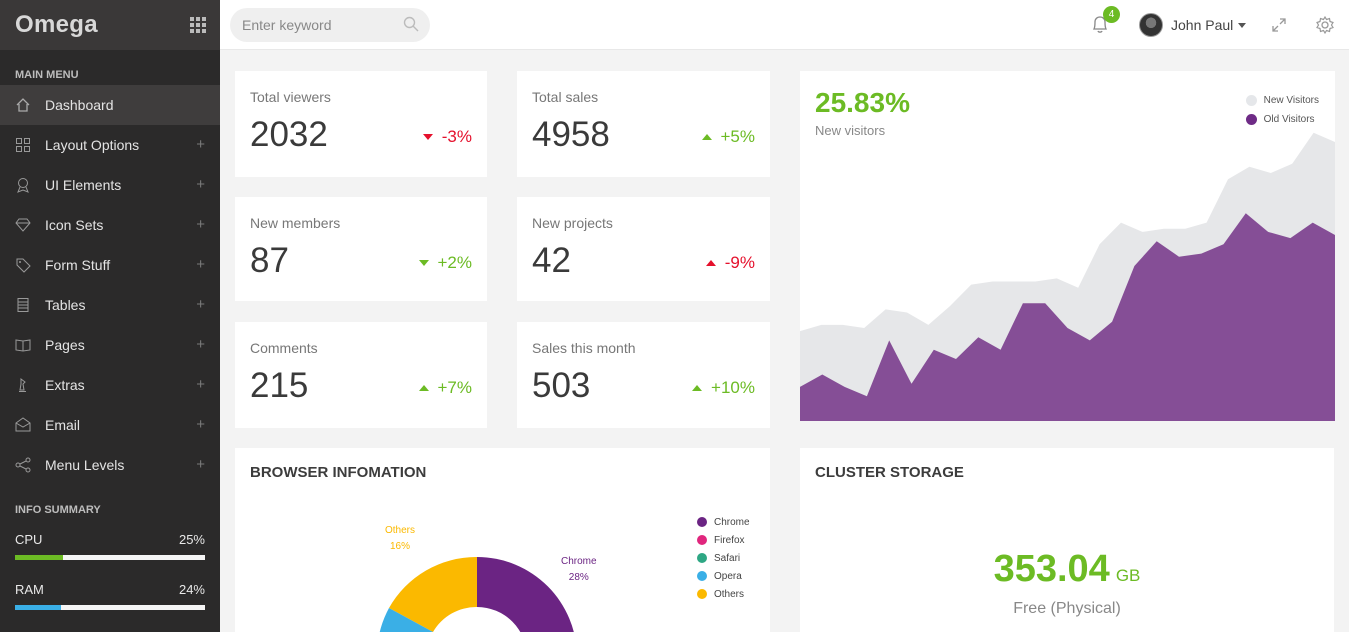 The height and width of the screenshot is (632, 1349). Describe the element at coordinates (1325, 25) in the screenshot. I see `gear-icon` at that location.